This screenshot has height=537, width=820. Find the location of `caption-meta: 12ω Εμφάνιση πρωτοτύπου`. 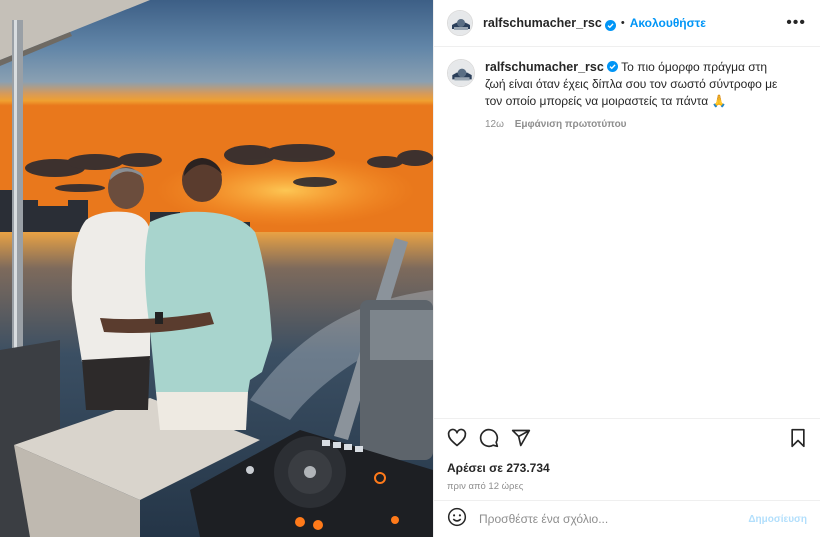

caption-meta: 12ω Εμφάνιση πρωτοτύπου is located at coordinates (635, 124).